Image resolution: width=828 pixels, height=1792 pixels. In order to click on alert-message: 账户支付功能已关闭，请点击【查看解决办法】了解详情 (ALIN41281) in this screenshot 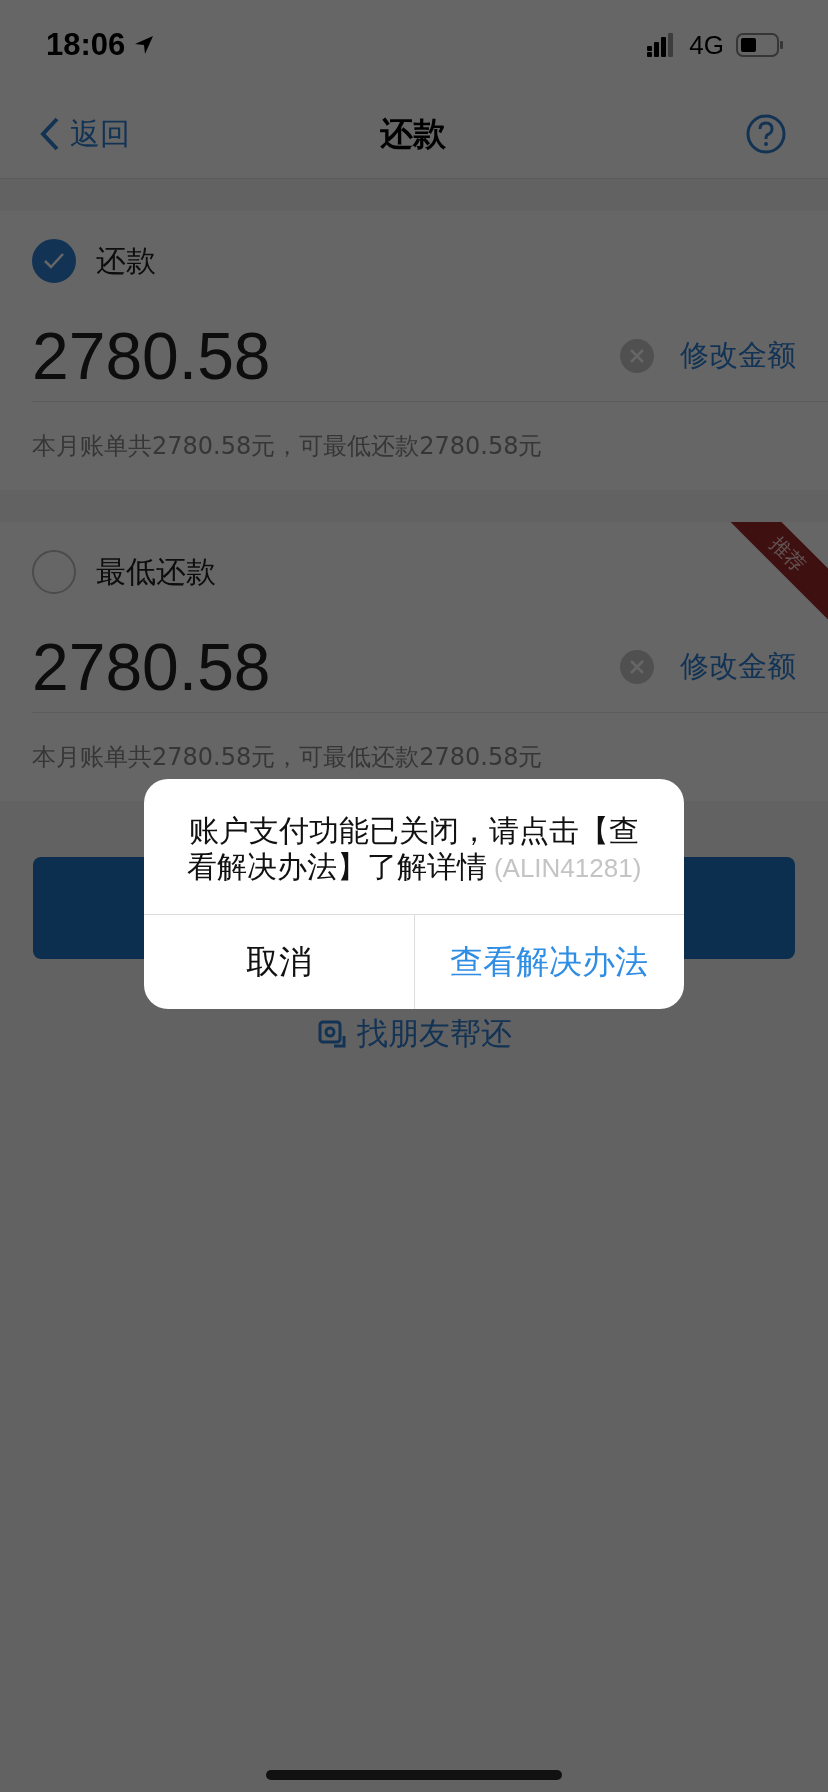, I will do `click(414, 849)`.